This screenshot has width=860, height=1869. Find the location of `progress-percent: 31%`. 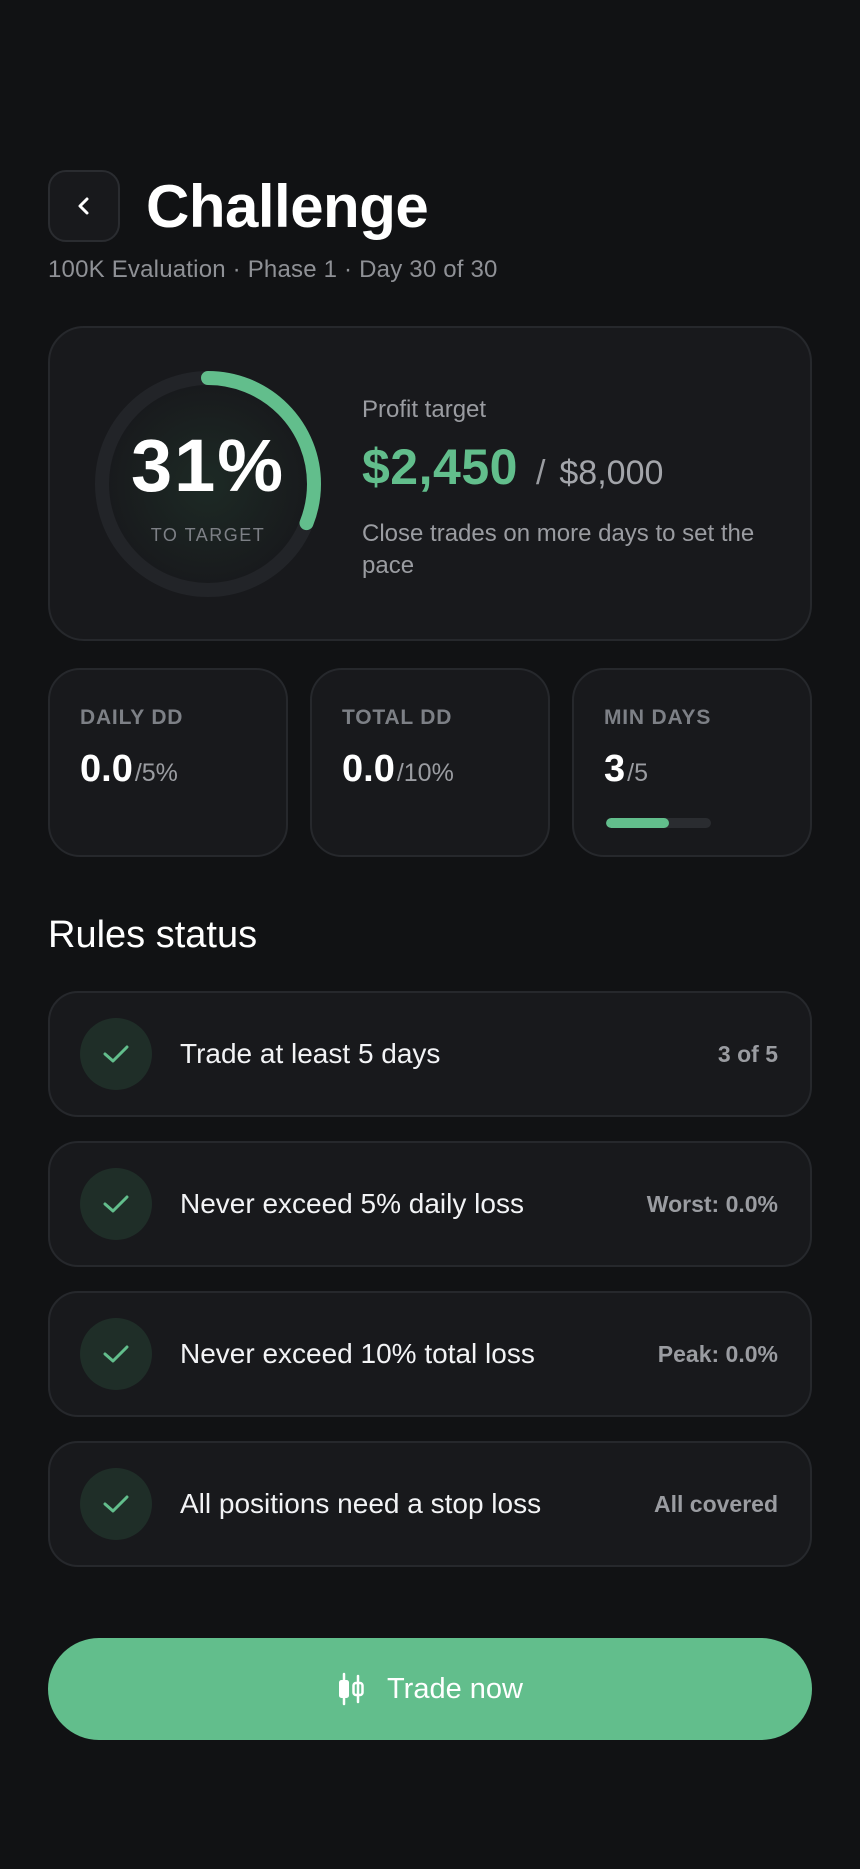

progress-percent: 31% is located at coordinates (208, 465).